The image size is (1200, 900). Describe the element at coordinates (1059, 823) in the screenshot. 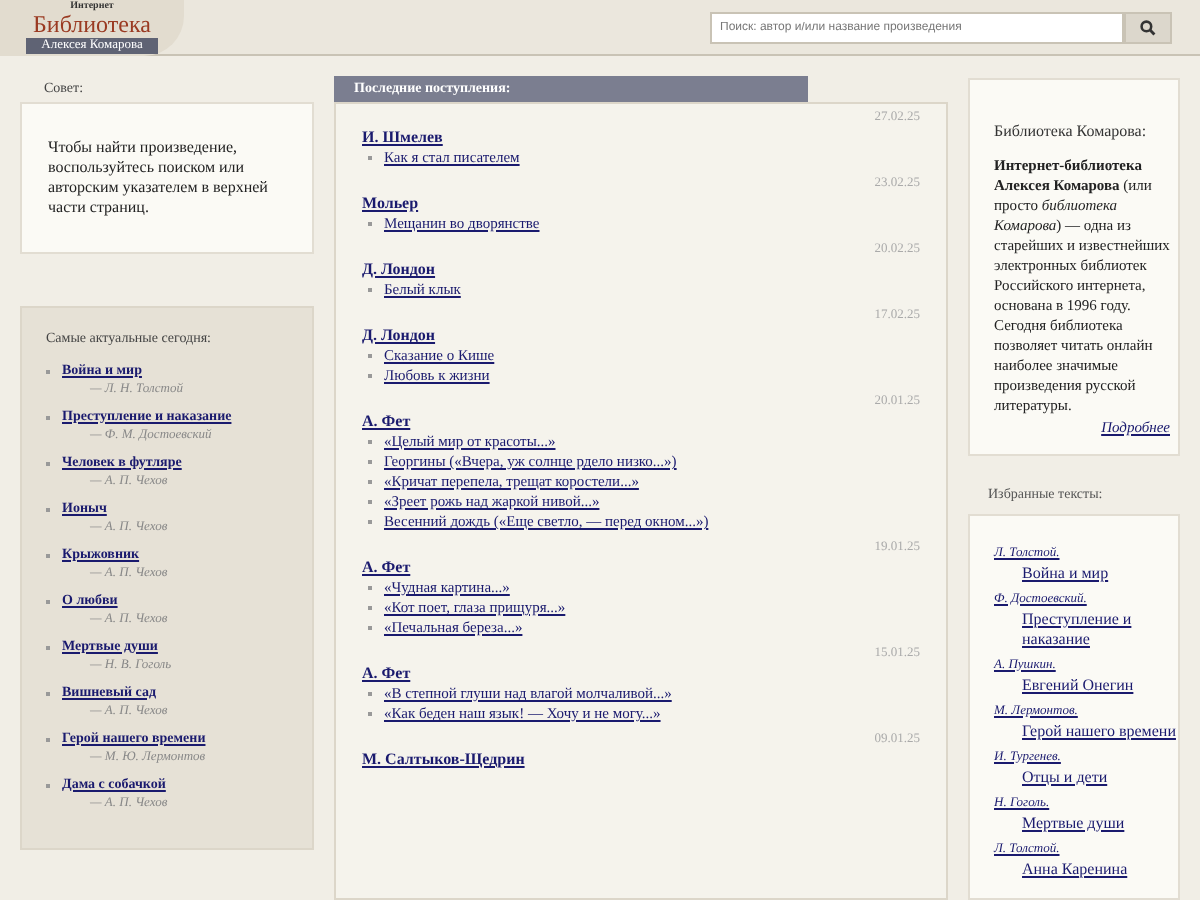

I see `book-link: Мертвые души` at that location.